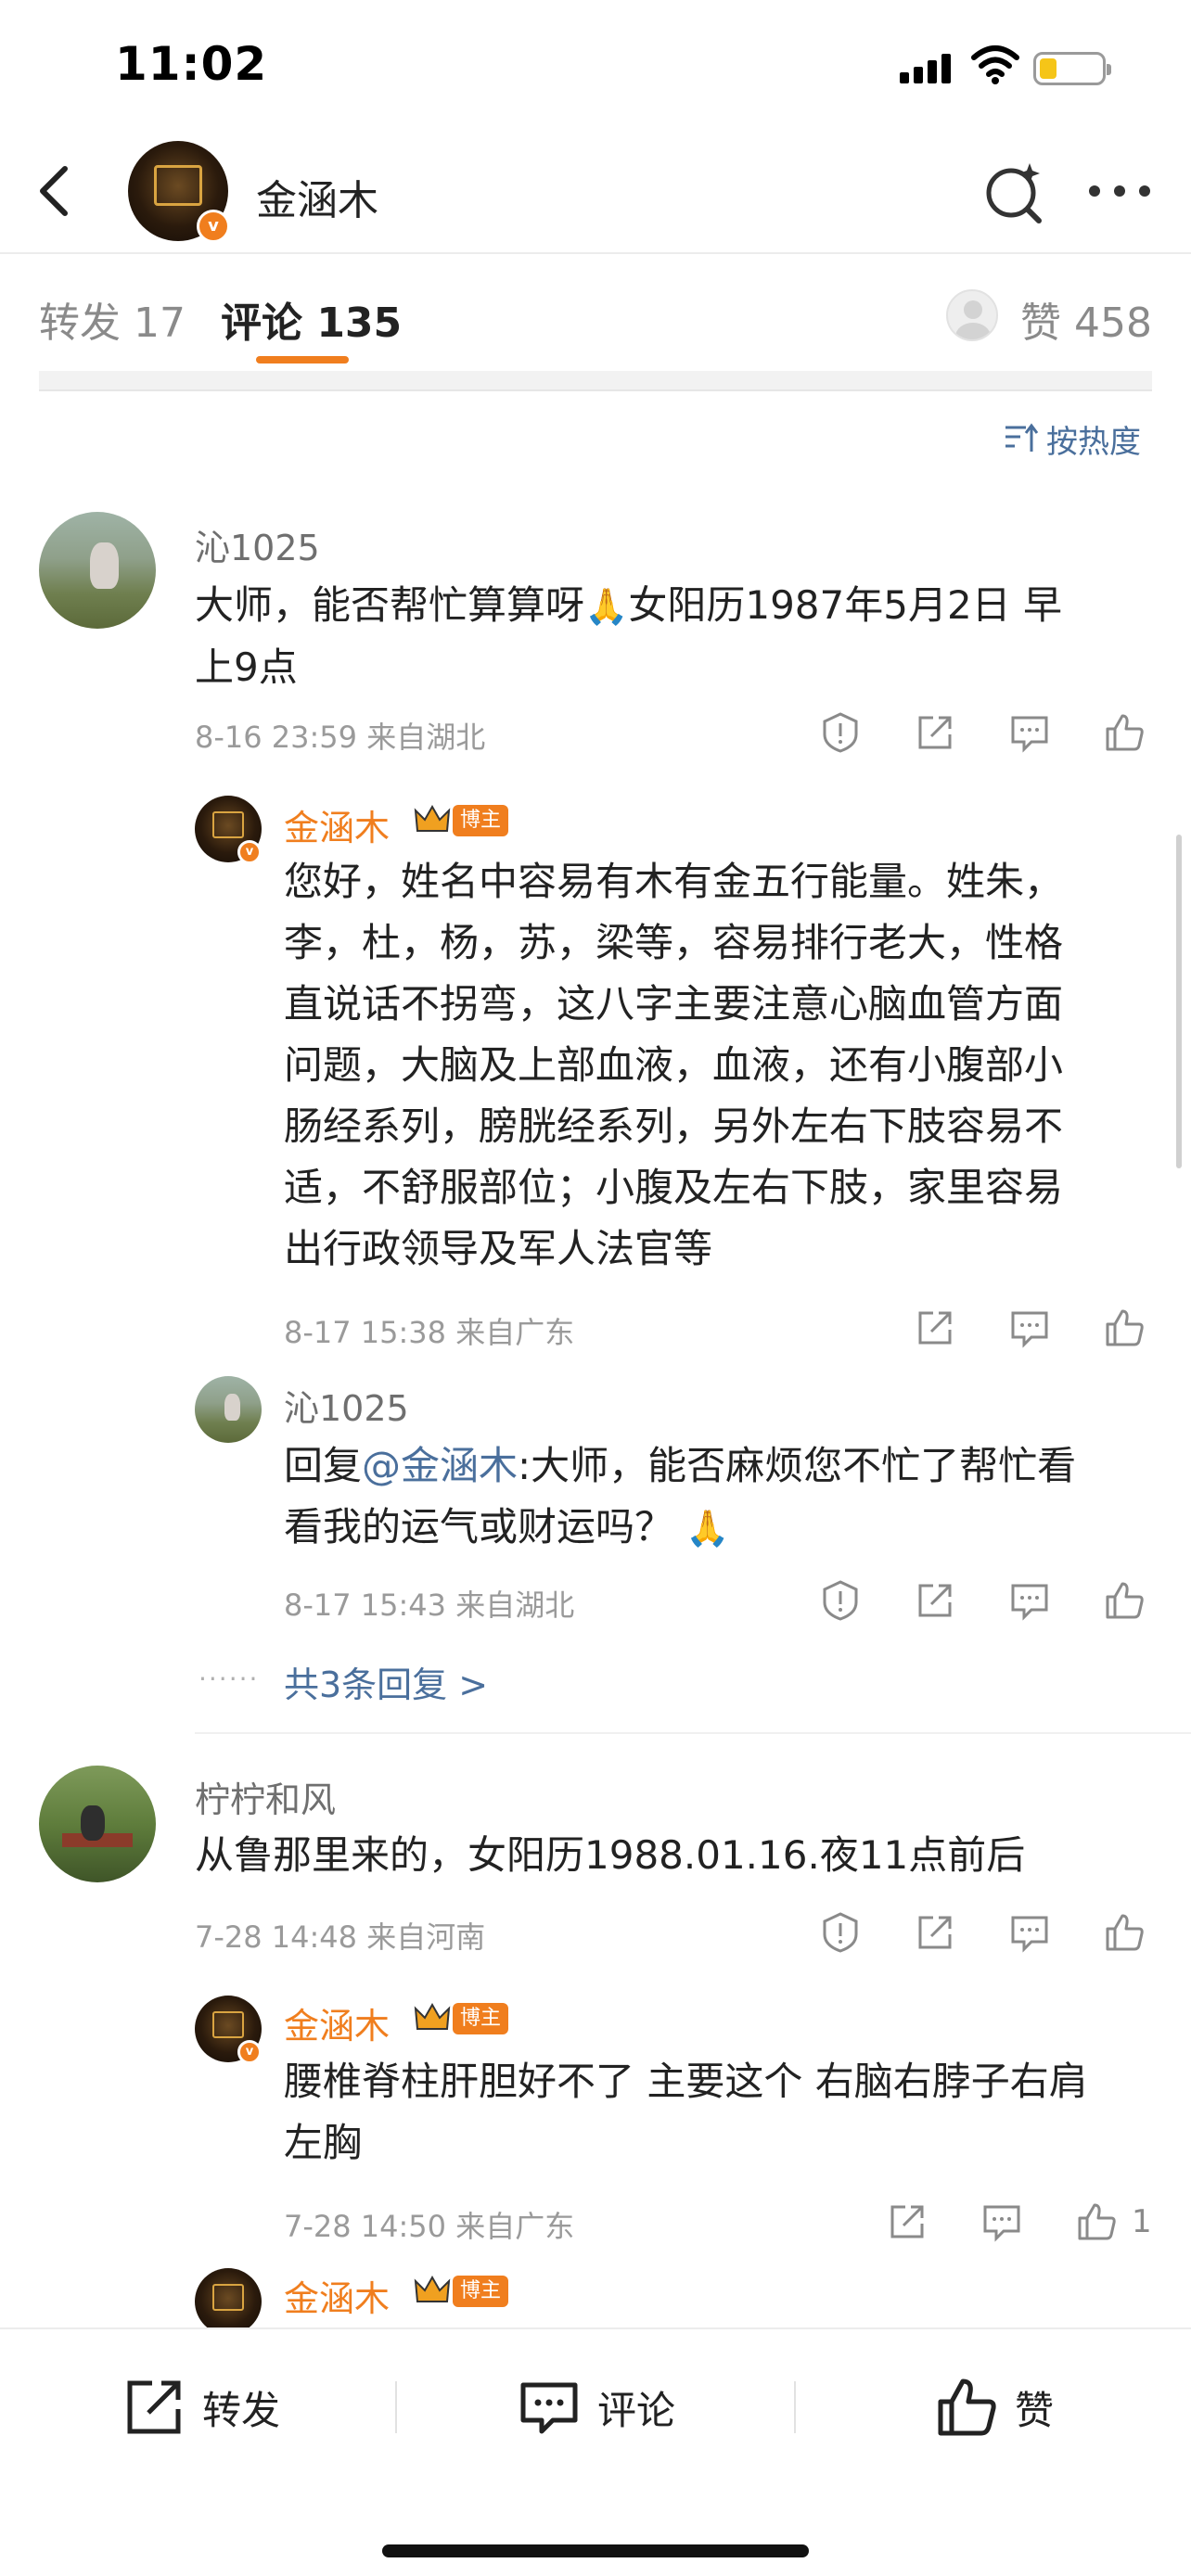  Describe the element at coordinates (1086, 319) in the screenshot. I see `tab-likes: 赞 458` at that location.